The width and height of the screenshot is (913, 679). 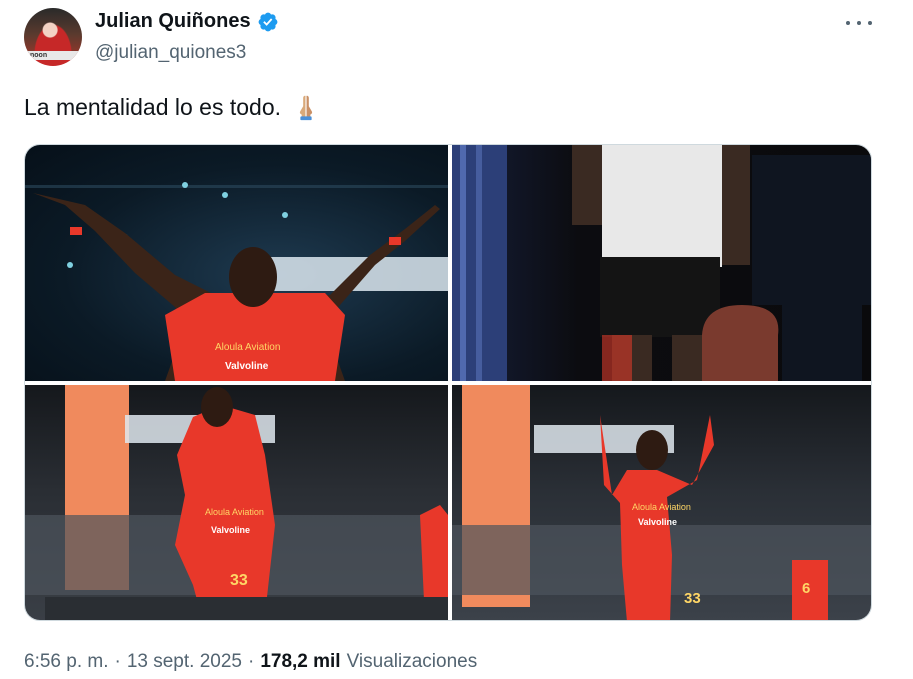 I want to click on author-display-name: Julian Quiñones, so click(x=173, y=21).